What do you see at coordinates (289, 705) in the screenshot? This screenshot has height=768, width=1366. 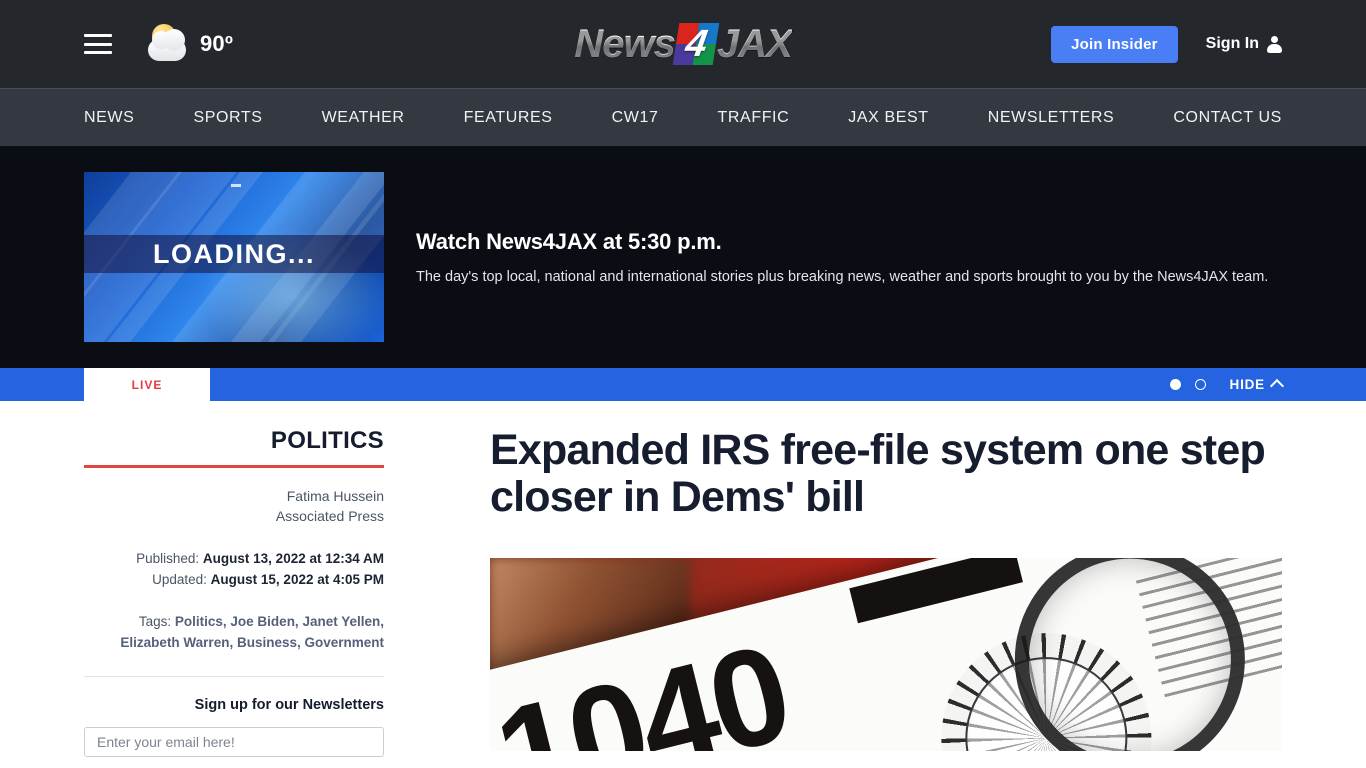 I see `newsletter-title: Sign up for our Newsletters` at bounding box center [289, 705].